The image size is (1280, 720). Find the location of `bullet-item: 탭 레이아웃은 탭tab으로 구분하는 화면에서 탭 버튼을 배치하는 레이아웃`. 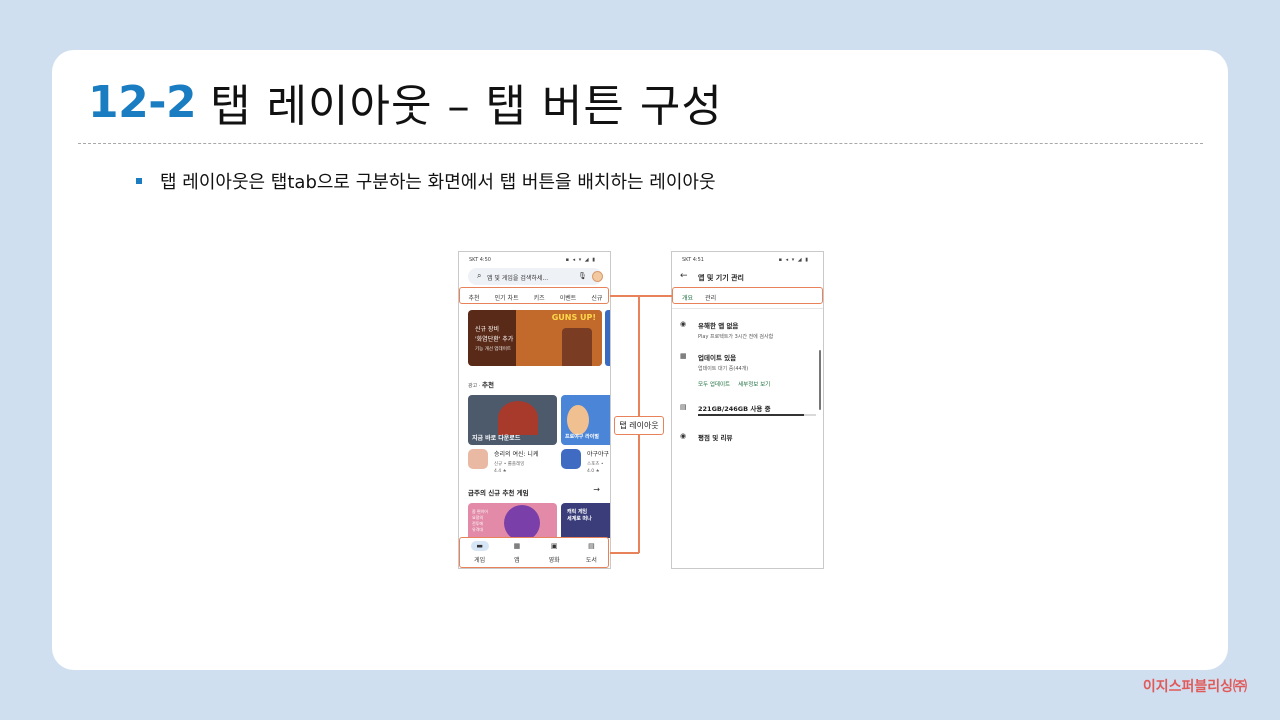

bullet-item: 탭 레이아웃은 탭tab으로 구분하는 화면에서 탭 버튼을 배치하는 레이아웃 is located at coordinates (426, 181).